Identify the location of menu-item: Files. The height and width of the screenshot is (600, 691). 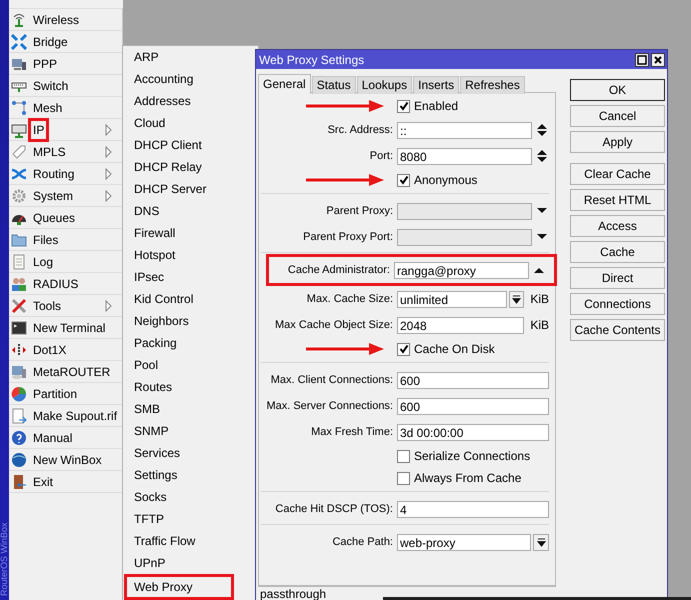
(45, 239).